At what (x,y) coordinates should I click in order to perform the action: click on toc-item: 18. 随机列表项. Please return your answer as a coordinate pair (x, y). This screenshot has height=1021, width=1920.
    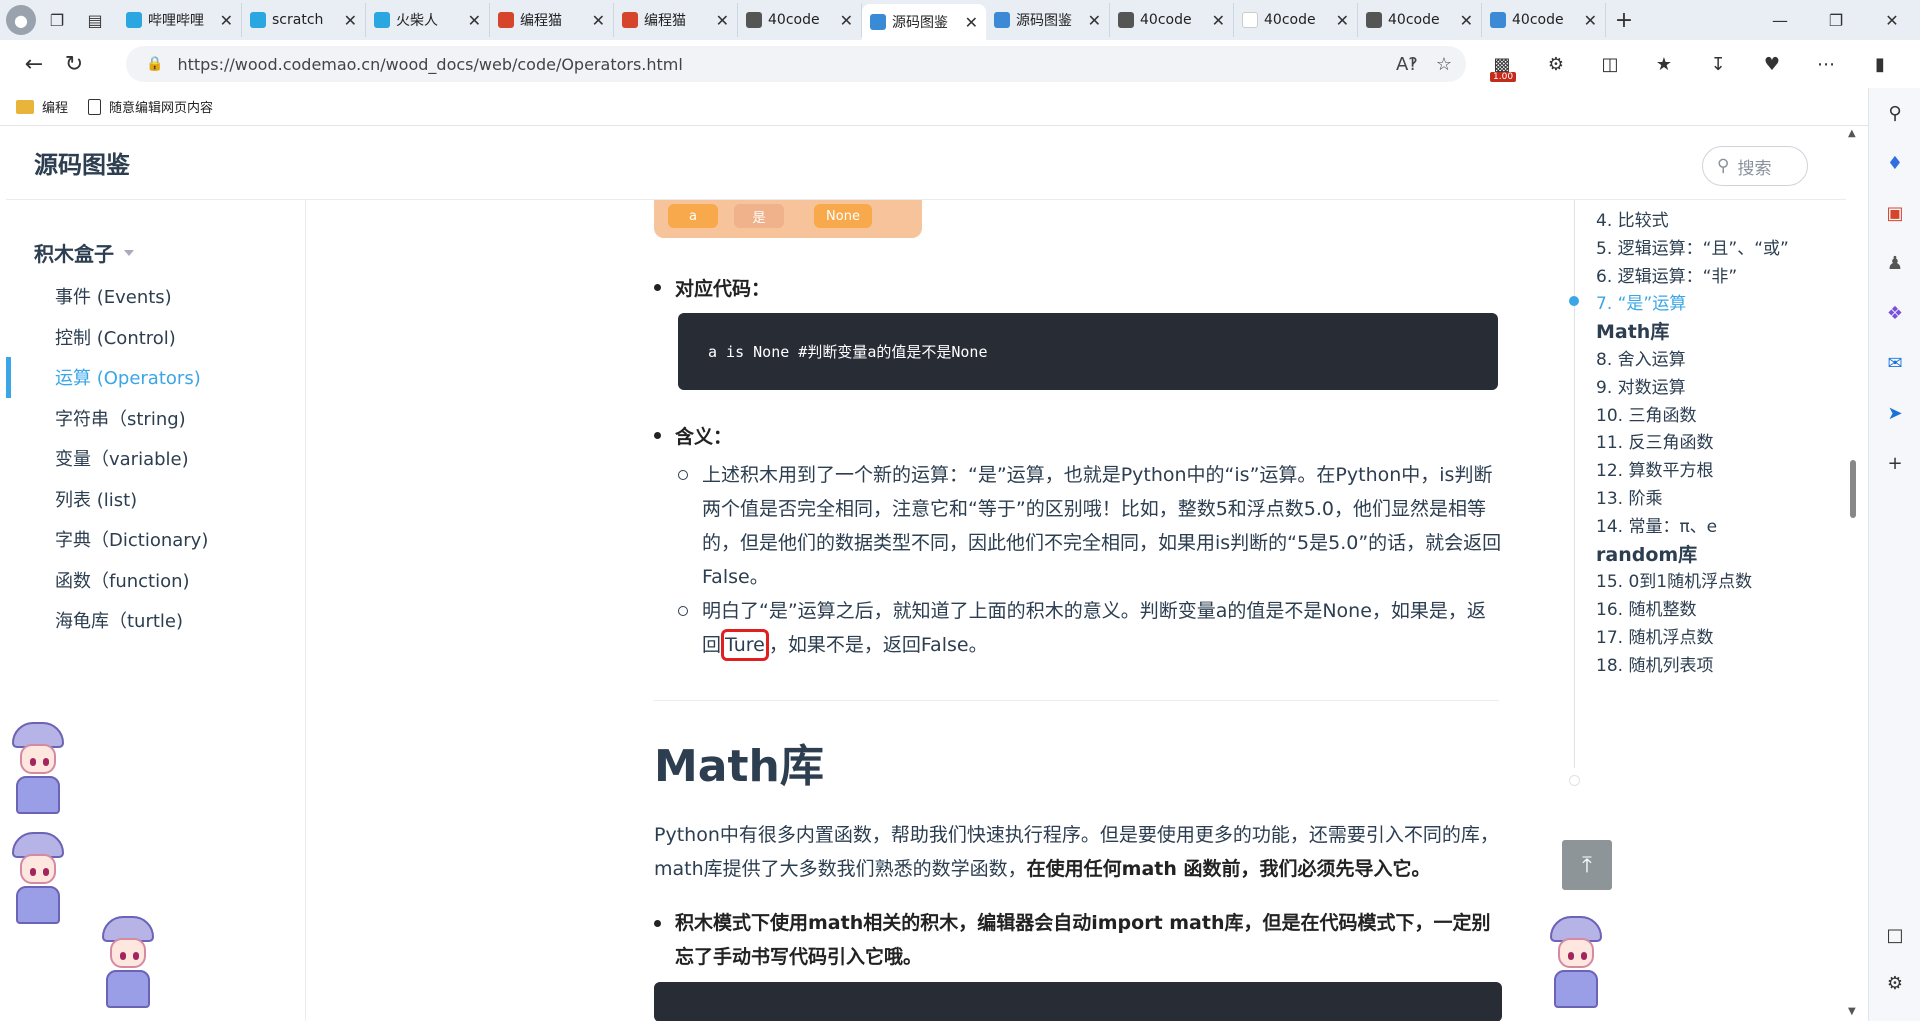
    Looking at the image, I should click on (1654, 663).